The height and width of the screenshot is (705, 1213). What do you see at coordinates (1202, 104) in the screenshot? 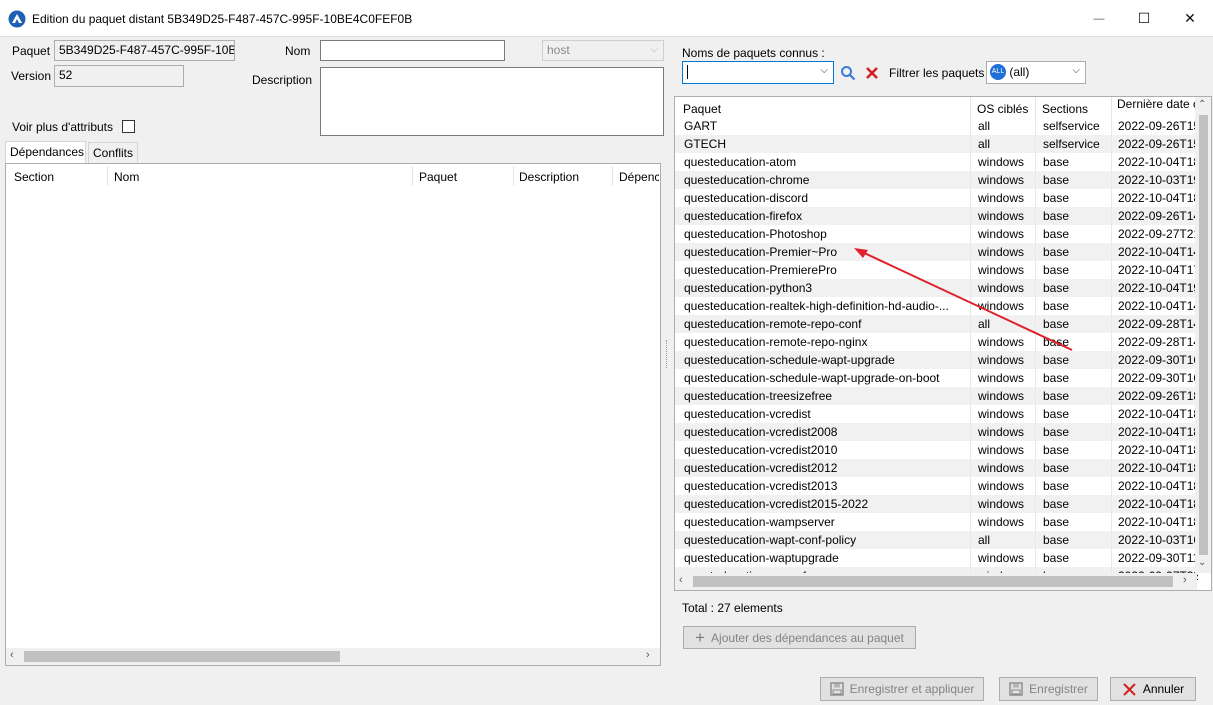
I see `scroll-up-icon: ⌃` at bounding box center [1202, 104].